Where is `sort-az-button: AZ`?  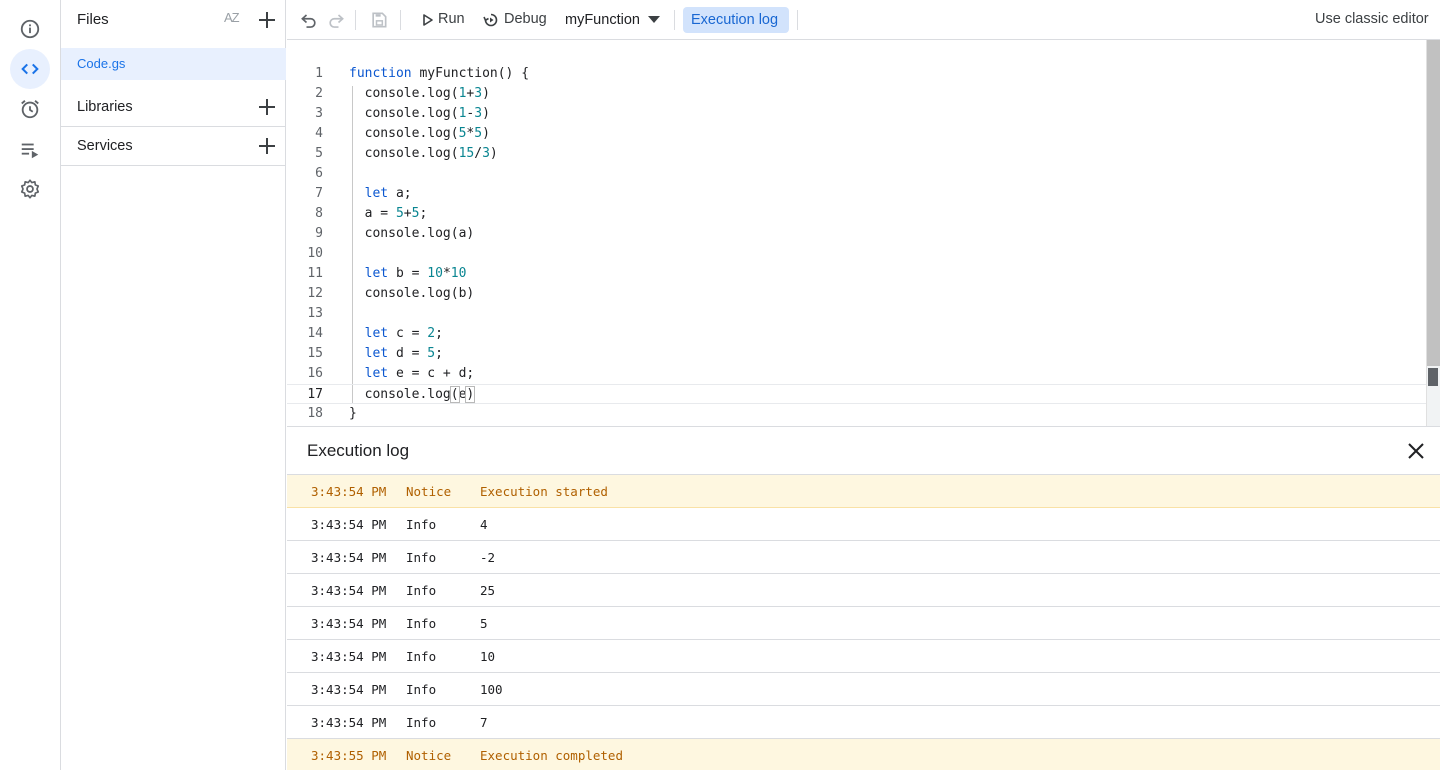
sort-az-button: AZ is located at coordinates (232, 17).